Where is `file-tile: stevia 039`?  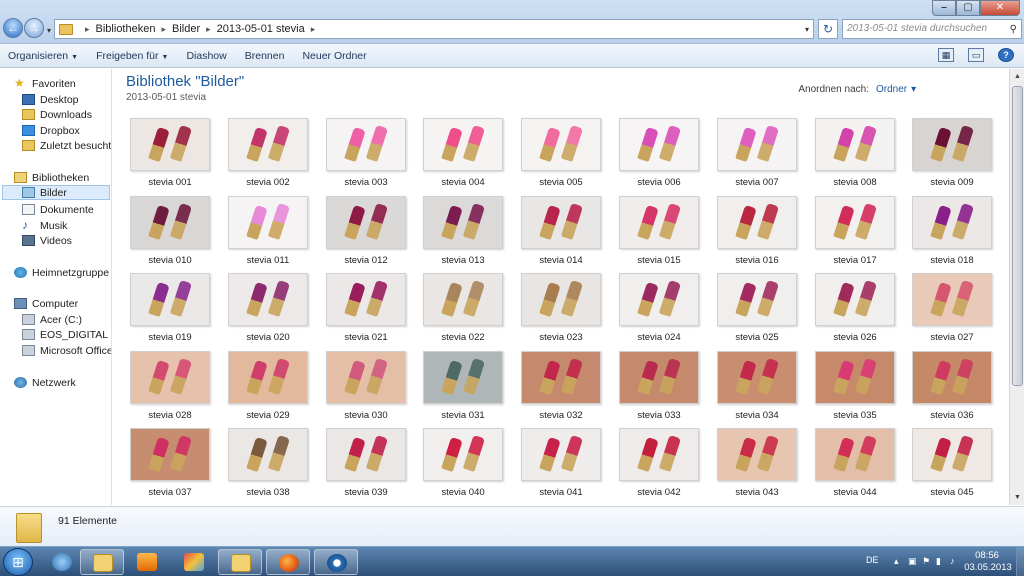 file-tile: stevia 039 is located at coordinates (366, 464).